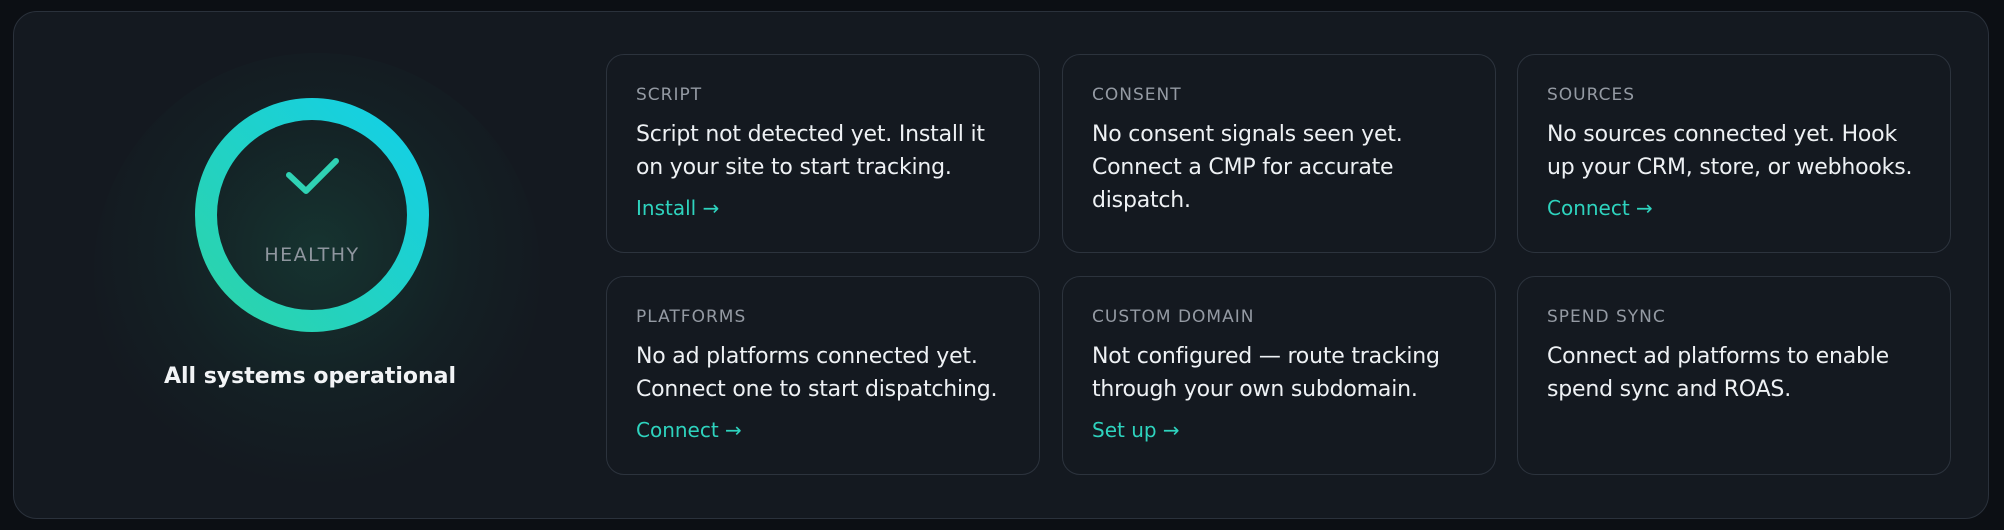 The width and height of the screenshot is (2004, 530). Describe the element at coordinates (677, 208) in the screenshot. I see `install-link: Install →` at that location.